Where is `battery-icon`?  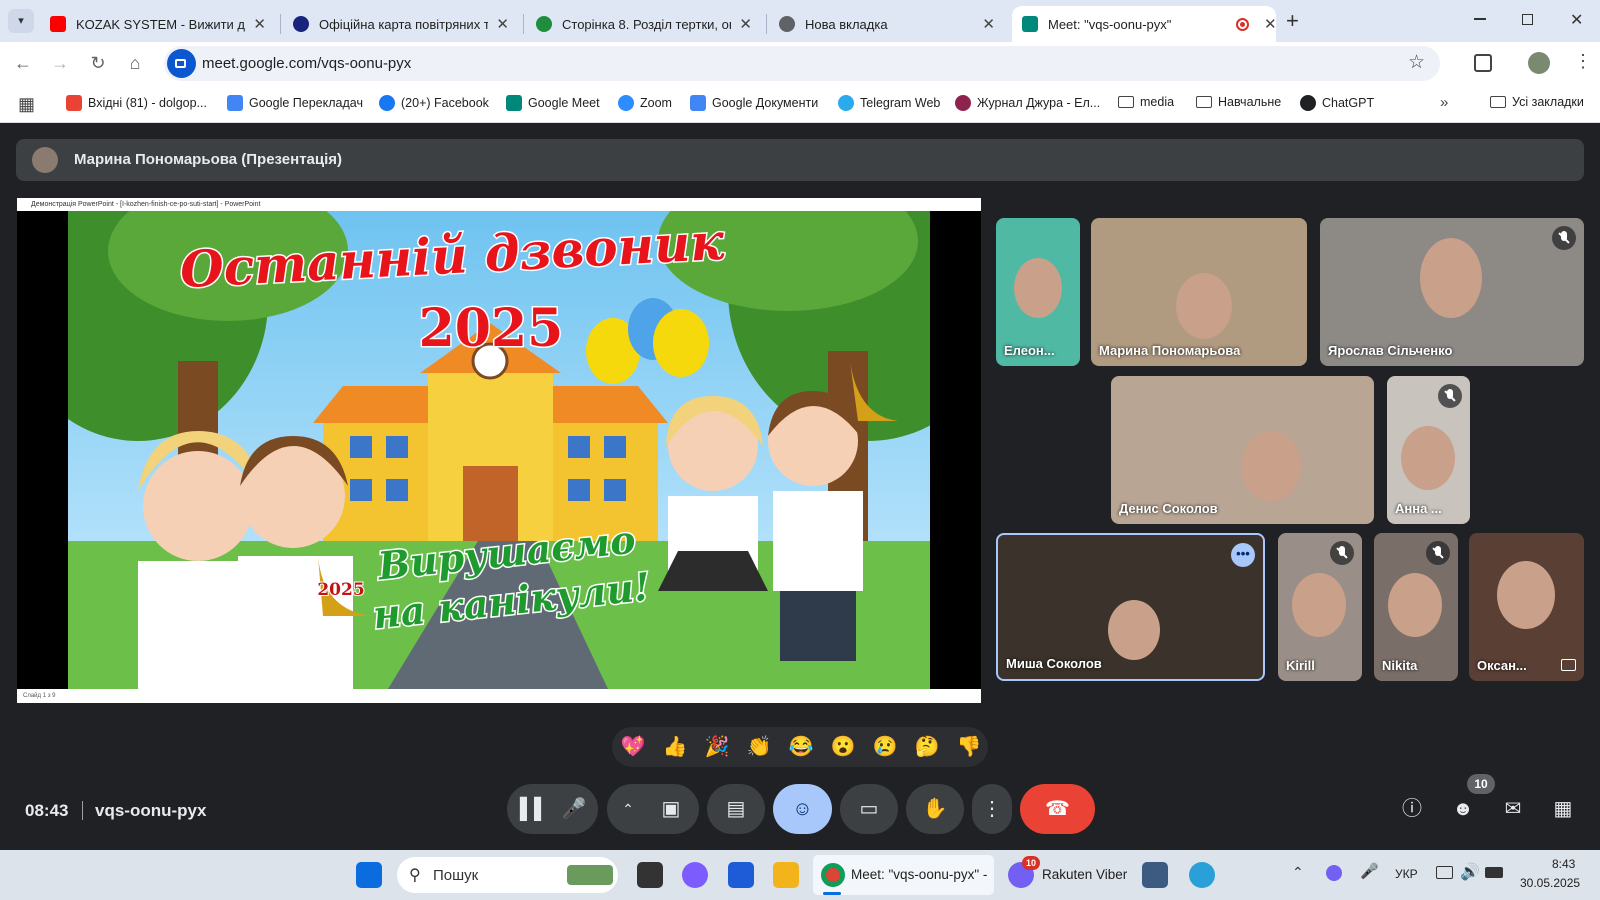
battery-icon is located at coordinates (1494, 872).